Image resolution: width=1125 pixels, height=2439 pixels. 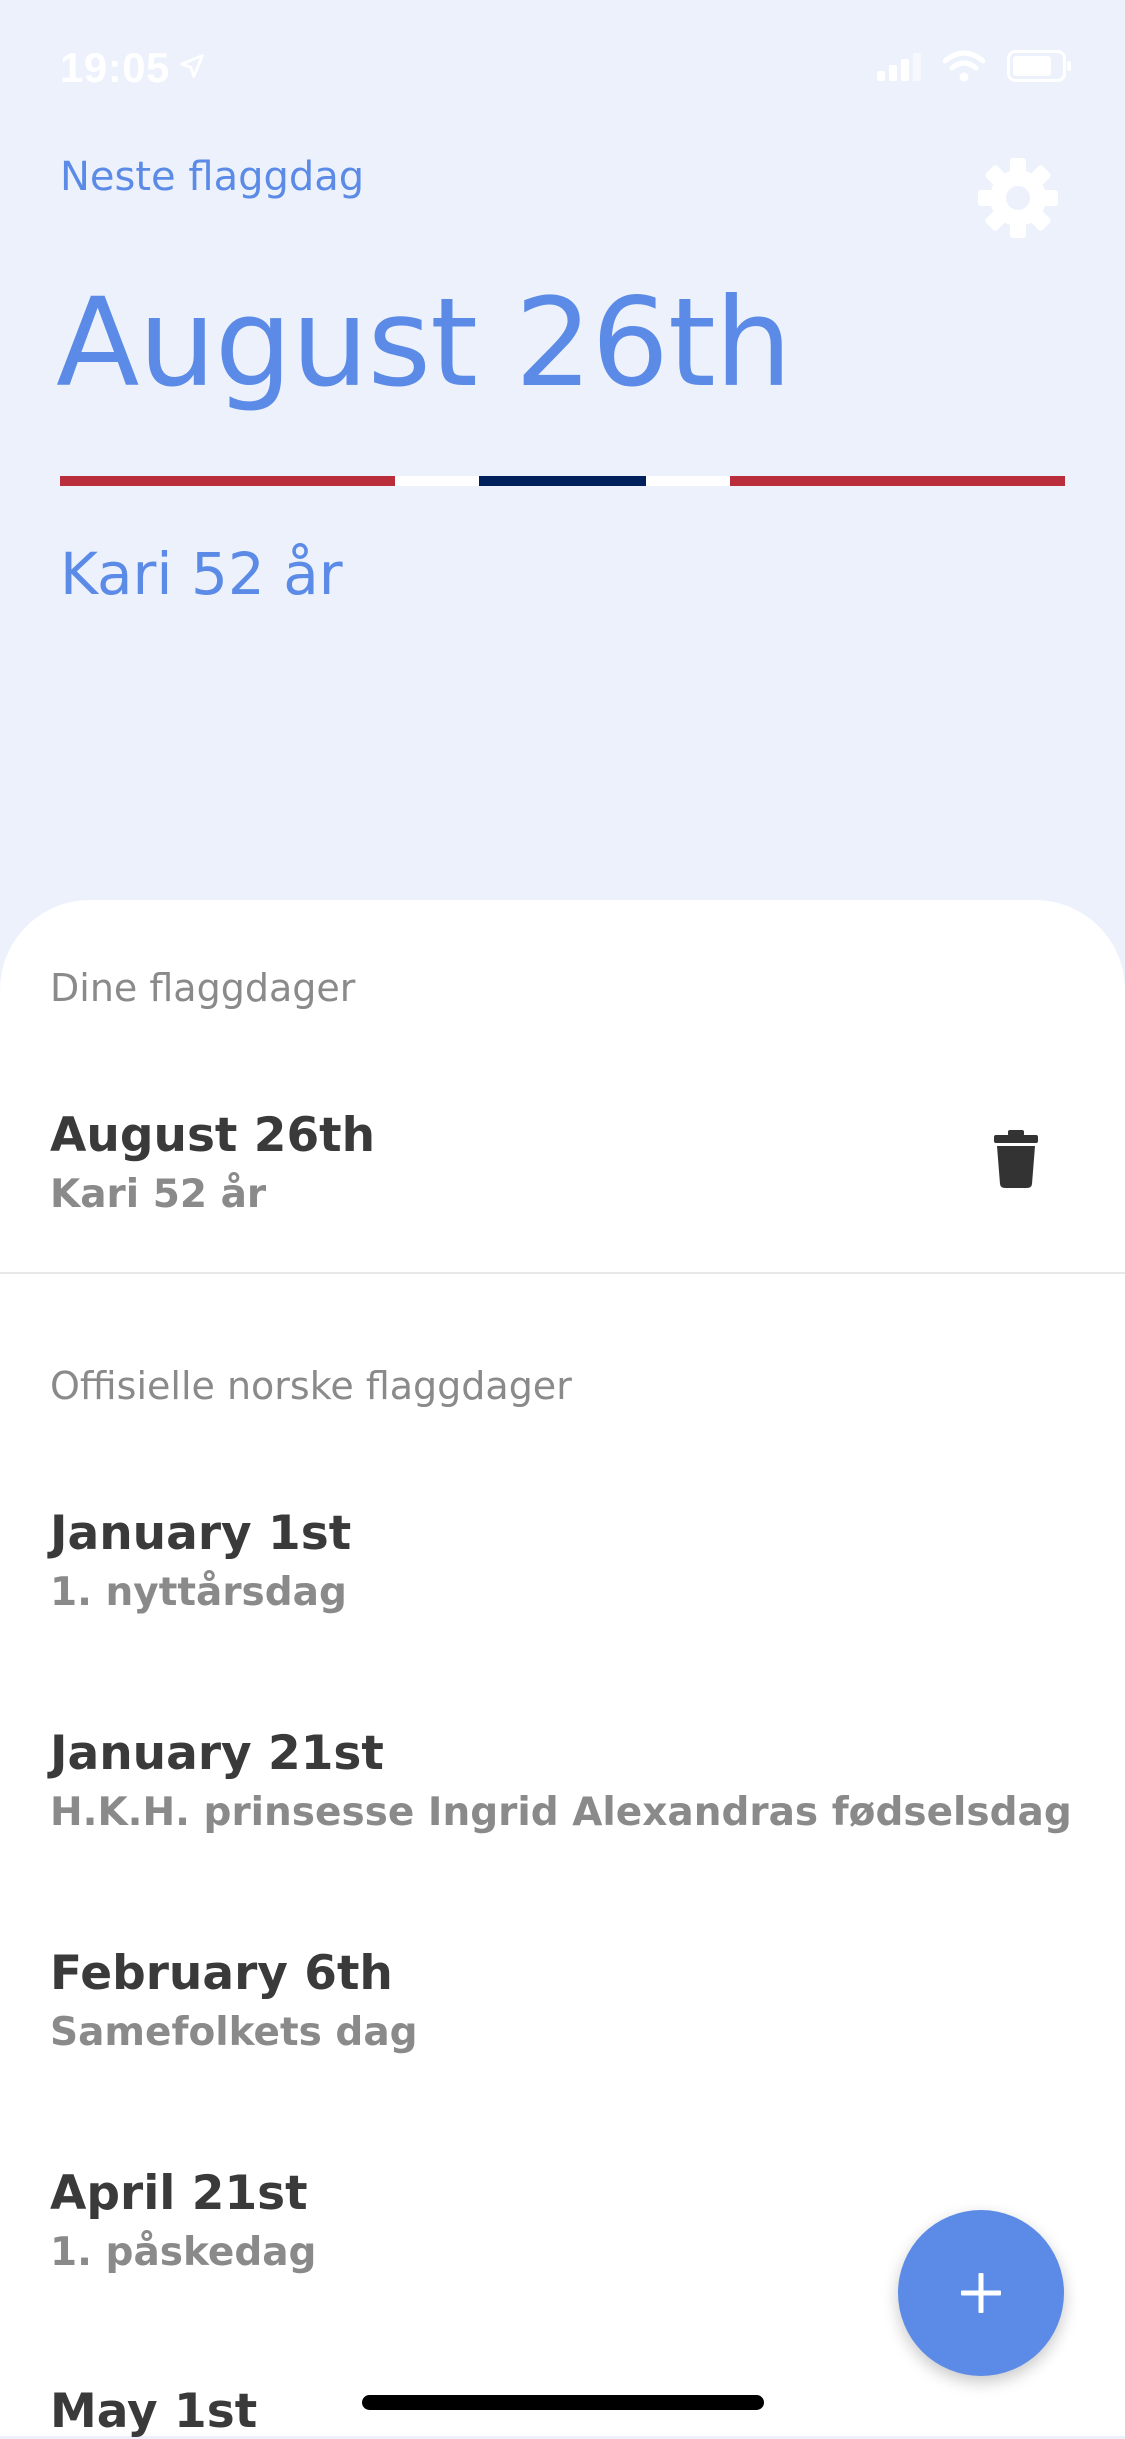 I want to click on battery-icon, so click(x=1040, y=68).